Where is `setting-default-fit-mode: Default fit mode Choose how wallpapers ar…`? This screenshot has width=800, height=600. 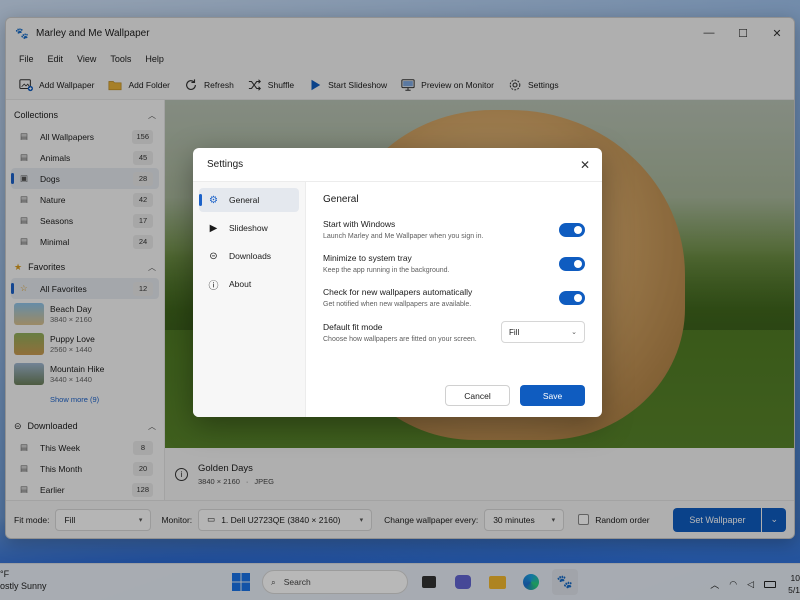 setting-default-fit-mode: Default fit mode Choose how wallpapers ar… is located at coordinates (454, 332).